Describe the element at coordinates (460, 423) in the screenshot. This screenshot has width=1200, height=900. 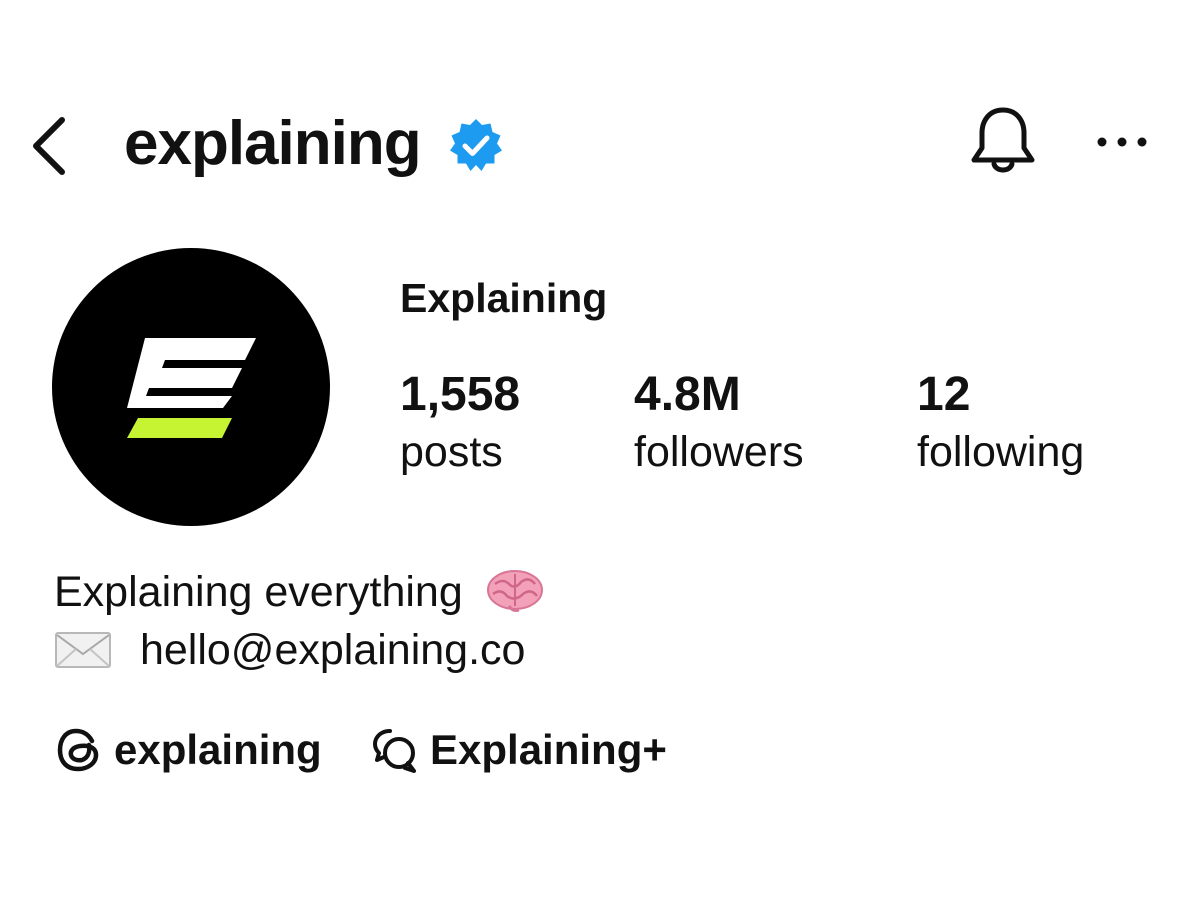
I see `posts-stat: 1,558 posts` at that location.